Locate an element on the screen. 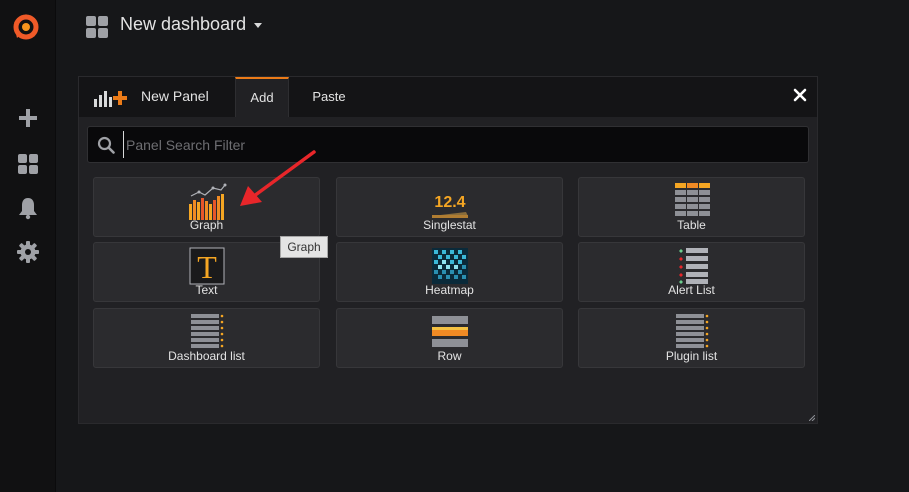 Image resolution: width=909 pixels, height=492 pixels. dashboard-list-icon is located at coordinates (206, 331).